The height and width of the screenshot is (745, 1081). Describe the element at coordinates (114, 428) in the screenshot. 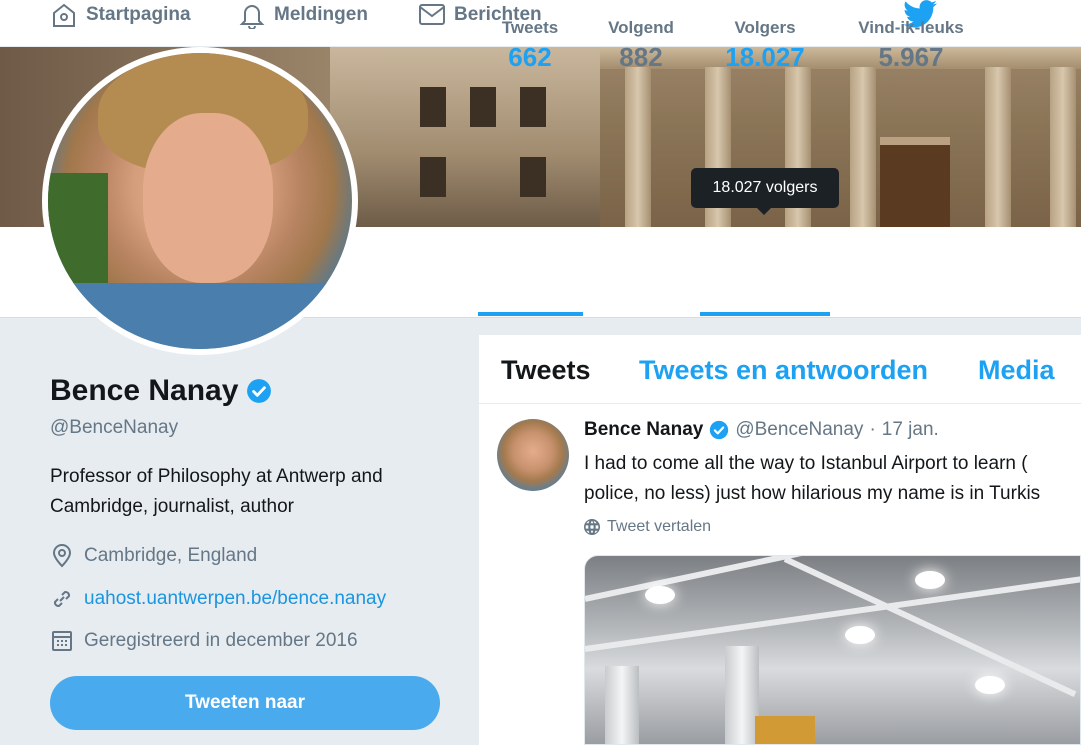

I see `profile-handle: @BenceNanay` at that location.